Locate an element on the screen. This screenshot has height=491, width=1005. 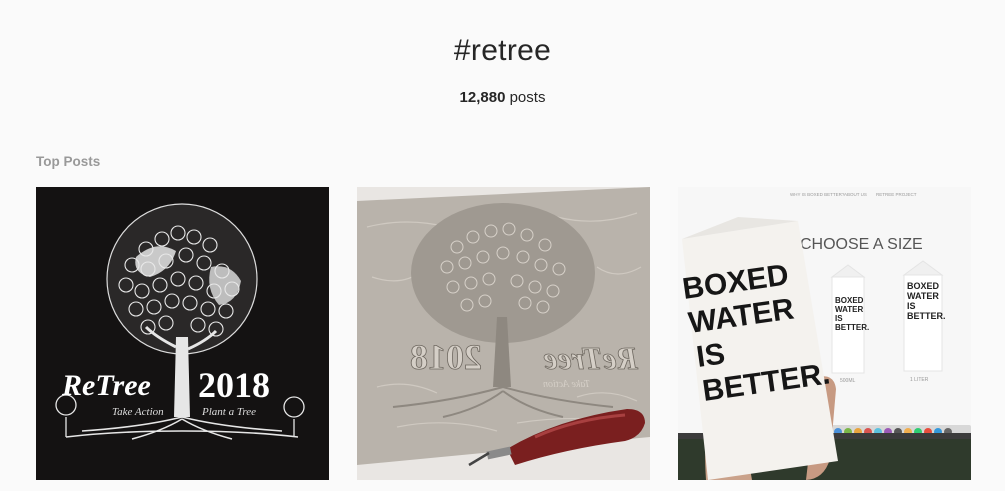
post-3-heading: CHOOSE A SIZE is located at coordinates (861, 244).